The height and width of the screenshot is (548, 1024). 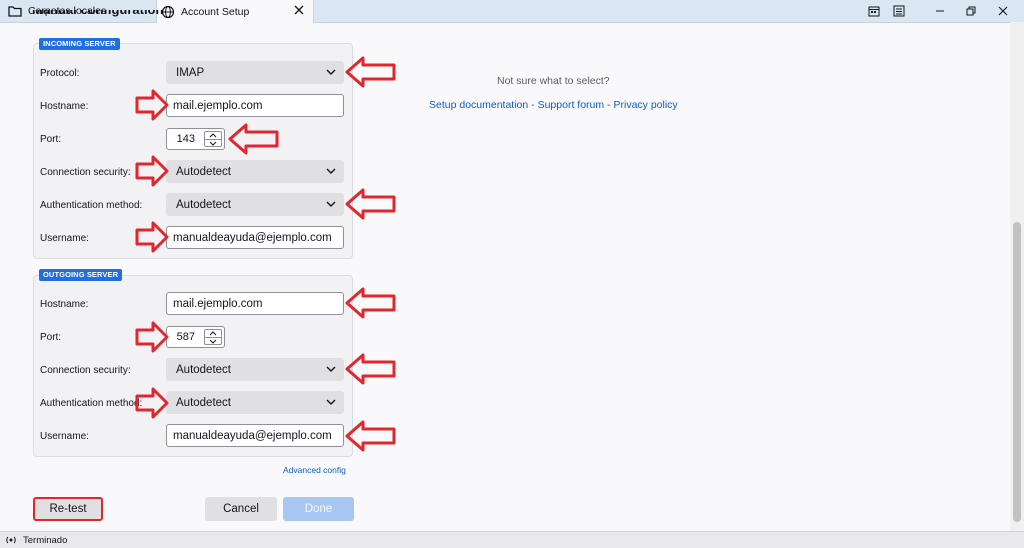 I want to click on outgoing-port-label: Port:, so click(x=51, y=337).